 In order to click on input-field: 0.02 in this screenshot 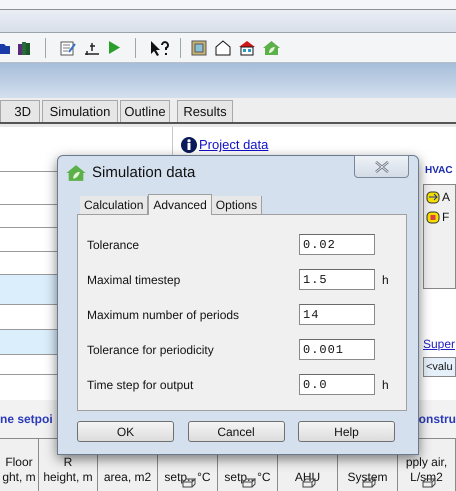, I will do `click(337, 244)`.